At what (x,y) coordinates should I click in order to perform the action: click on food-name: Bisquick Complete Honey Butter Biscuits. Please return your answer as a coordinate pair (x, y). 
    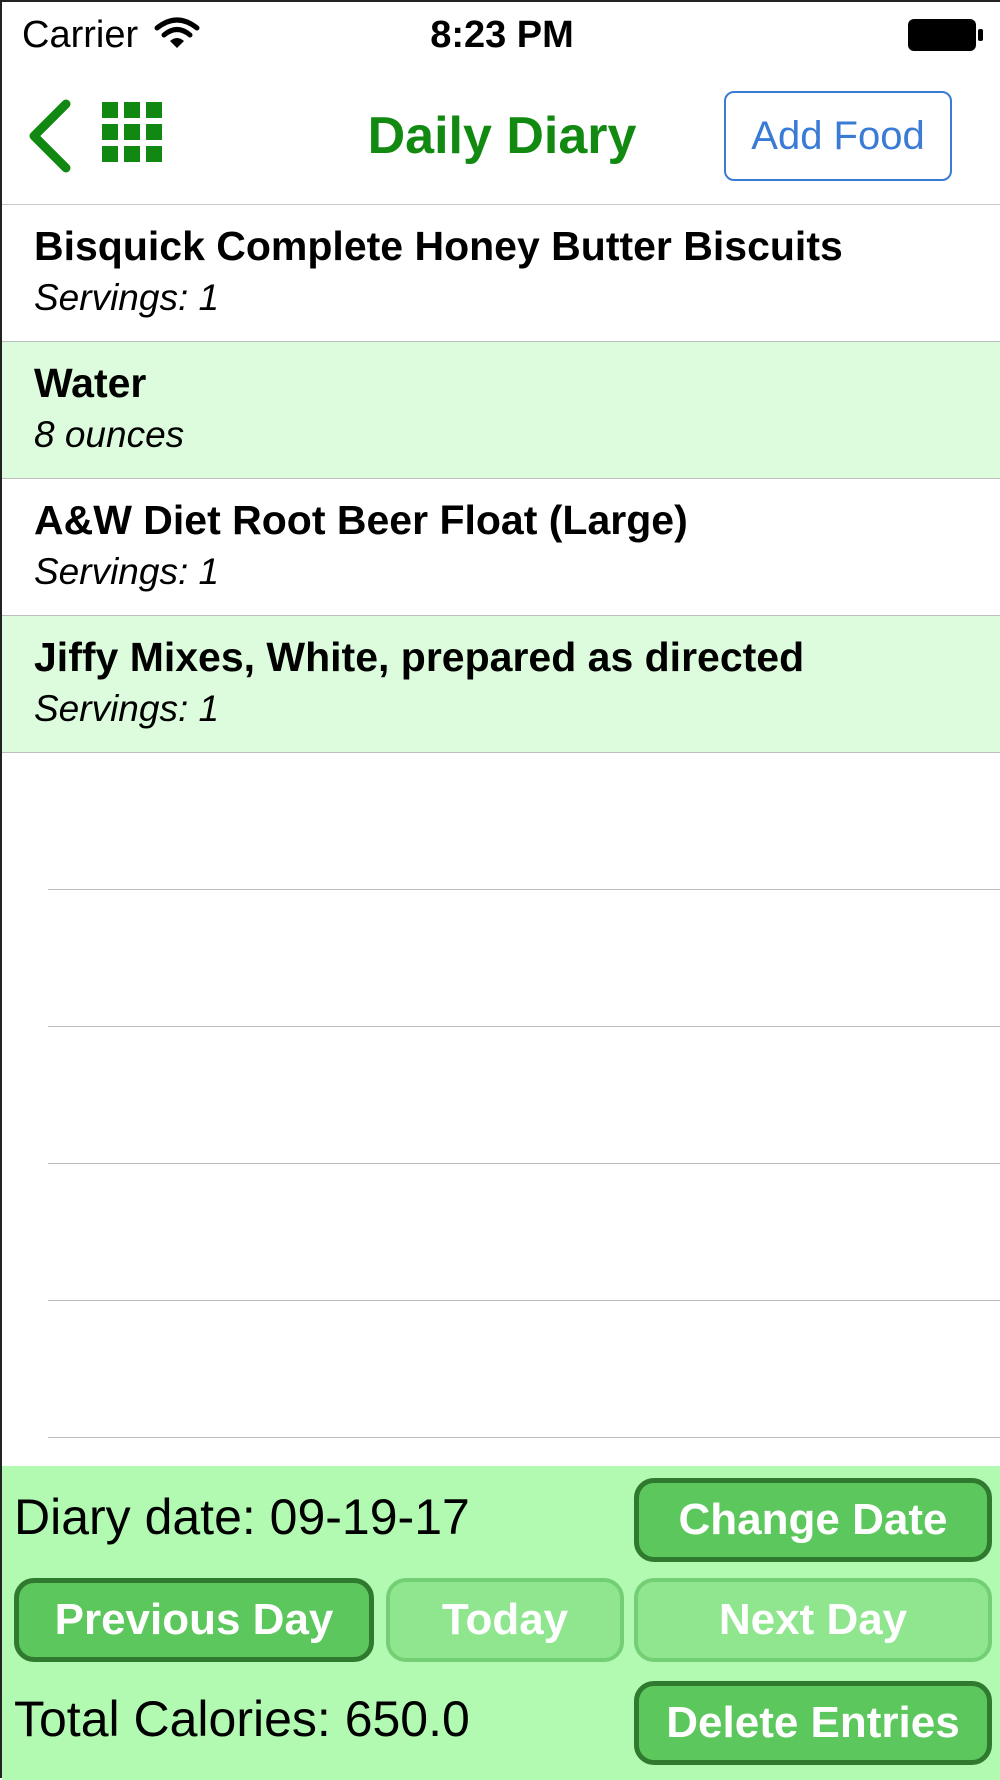
    Looking at the image, I should click on (438, 246).